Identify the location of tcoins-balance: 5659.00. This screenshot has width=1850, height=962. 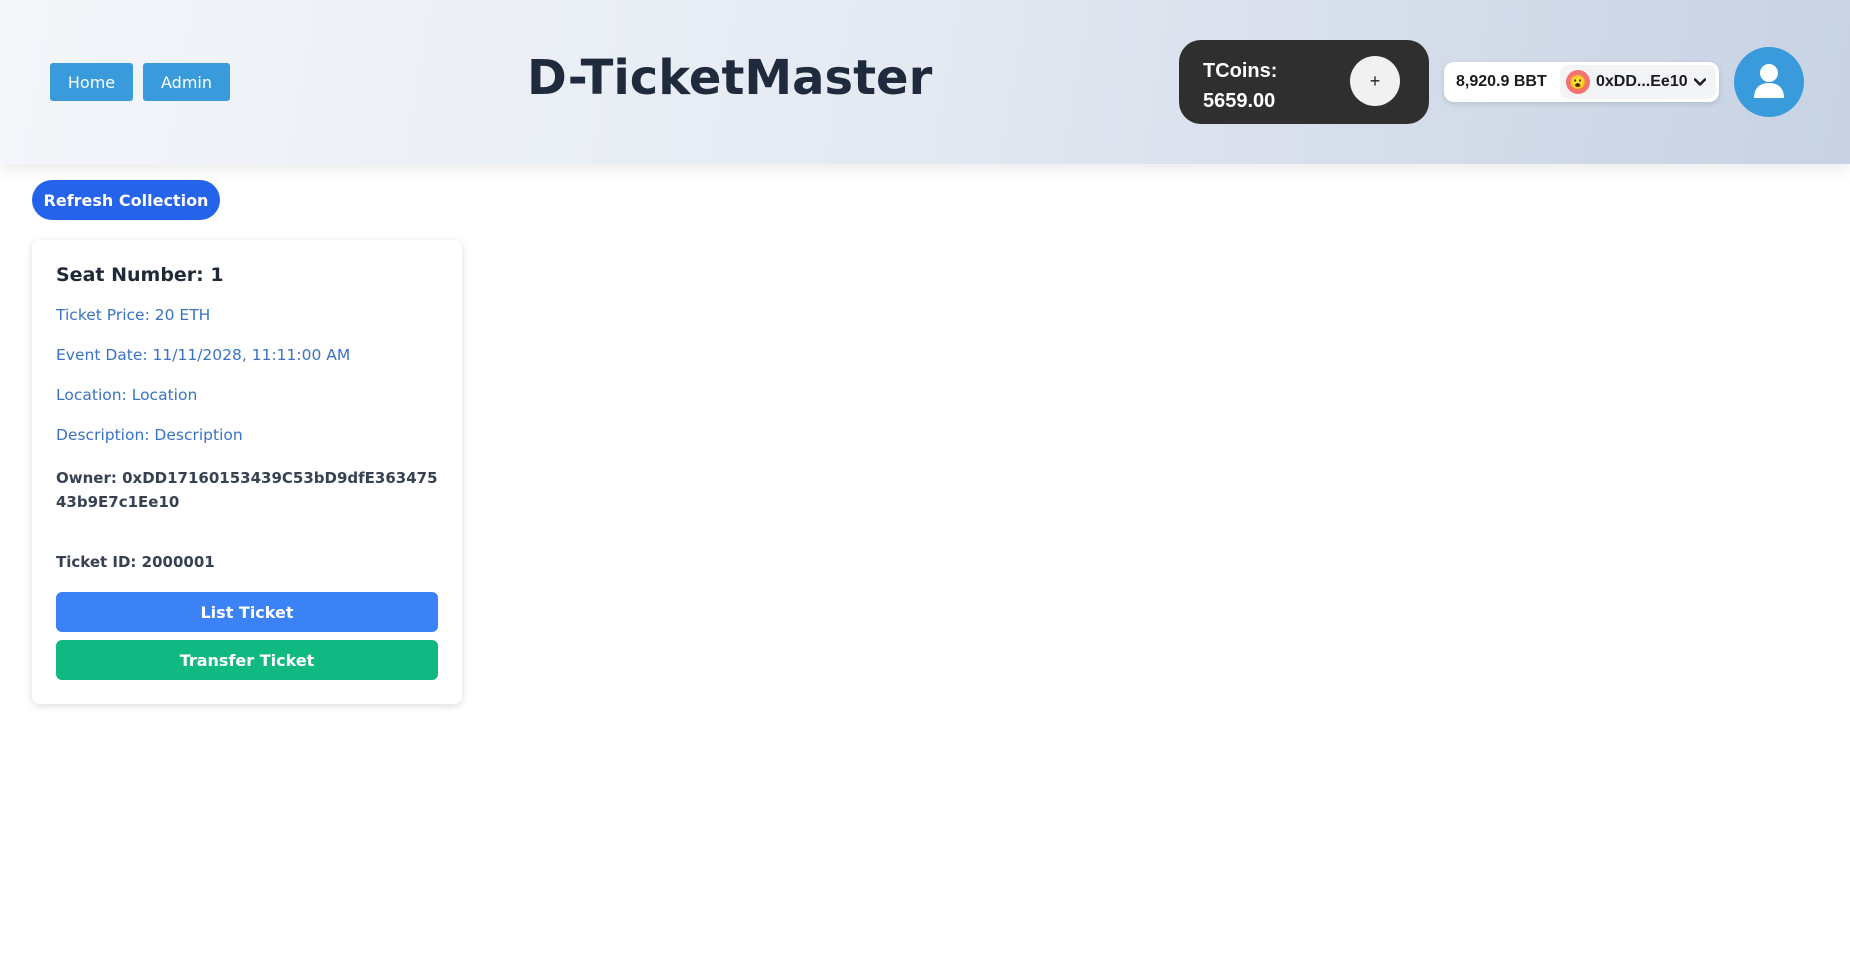
(1239, 101).